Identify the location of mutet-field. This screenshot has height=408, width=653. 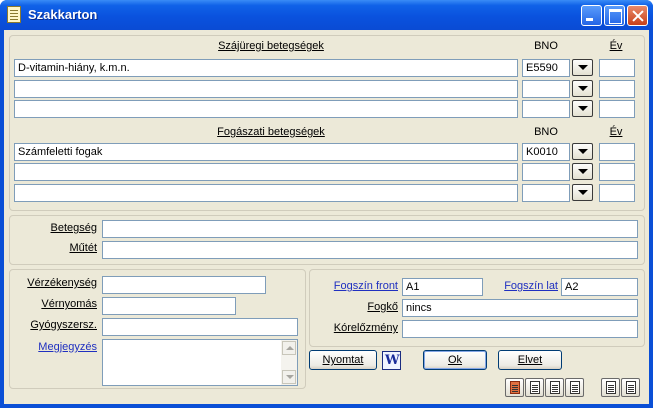
(370, 250).